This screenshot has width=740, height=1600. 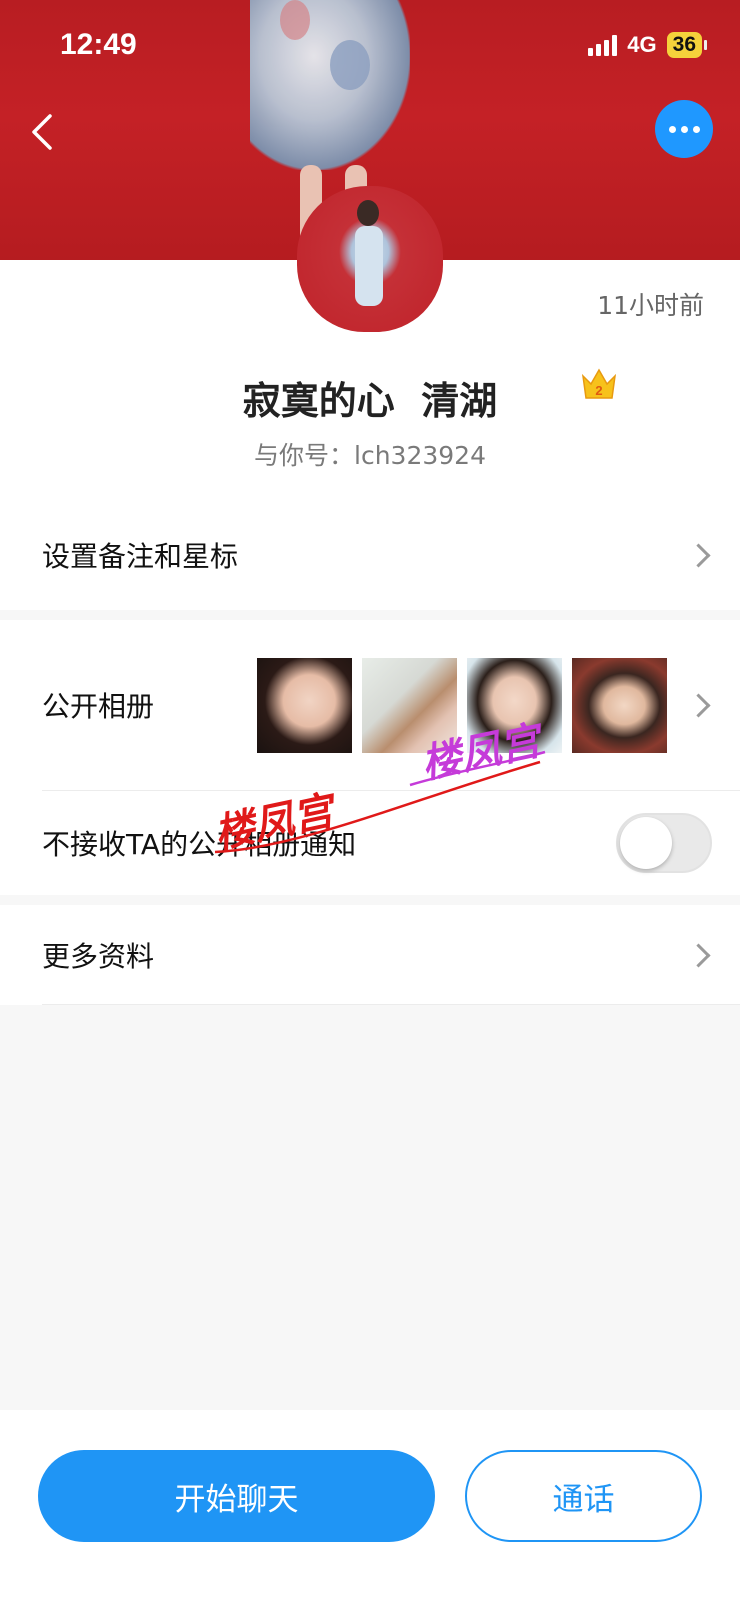 I want to click on signal-icon, so click(x=603, y=45).